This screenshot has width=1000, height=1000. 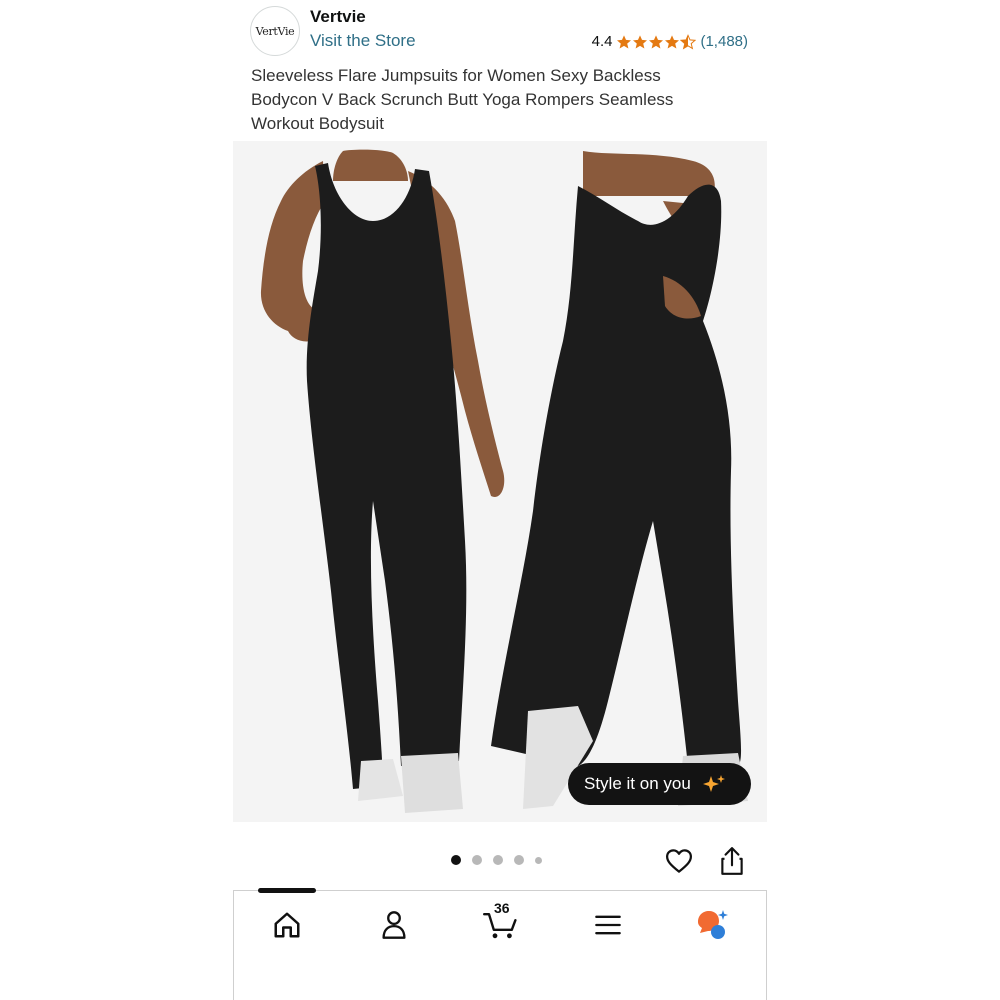 I want to click on store-name: Vertvie, so click(x=338, y=16).